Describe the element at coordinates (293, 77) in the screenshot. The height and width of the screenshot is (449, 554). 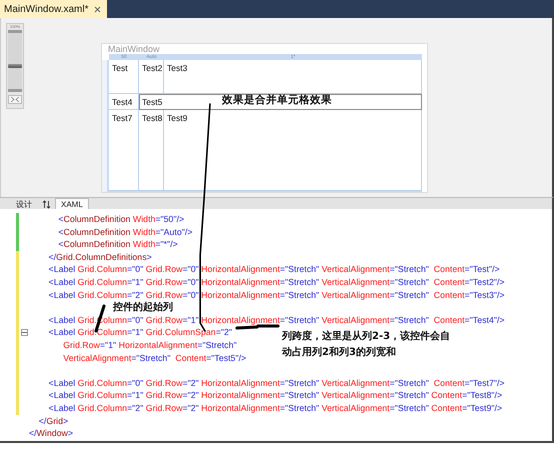
I see `grid-label: Test3` at that location.